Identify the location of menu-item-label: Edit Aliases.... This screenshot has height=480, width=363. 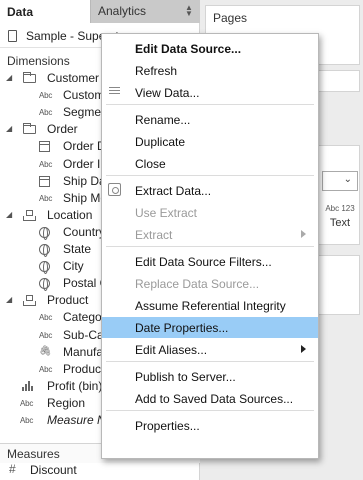
(171, 350).